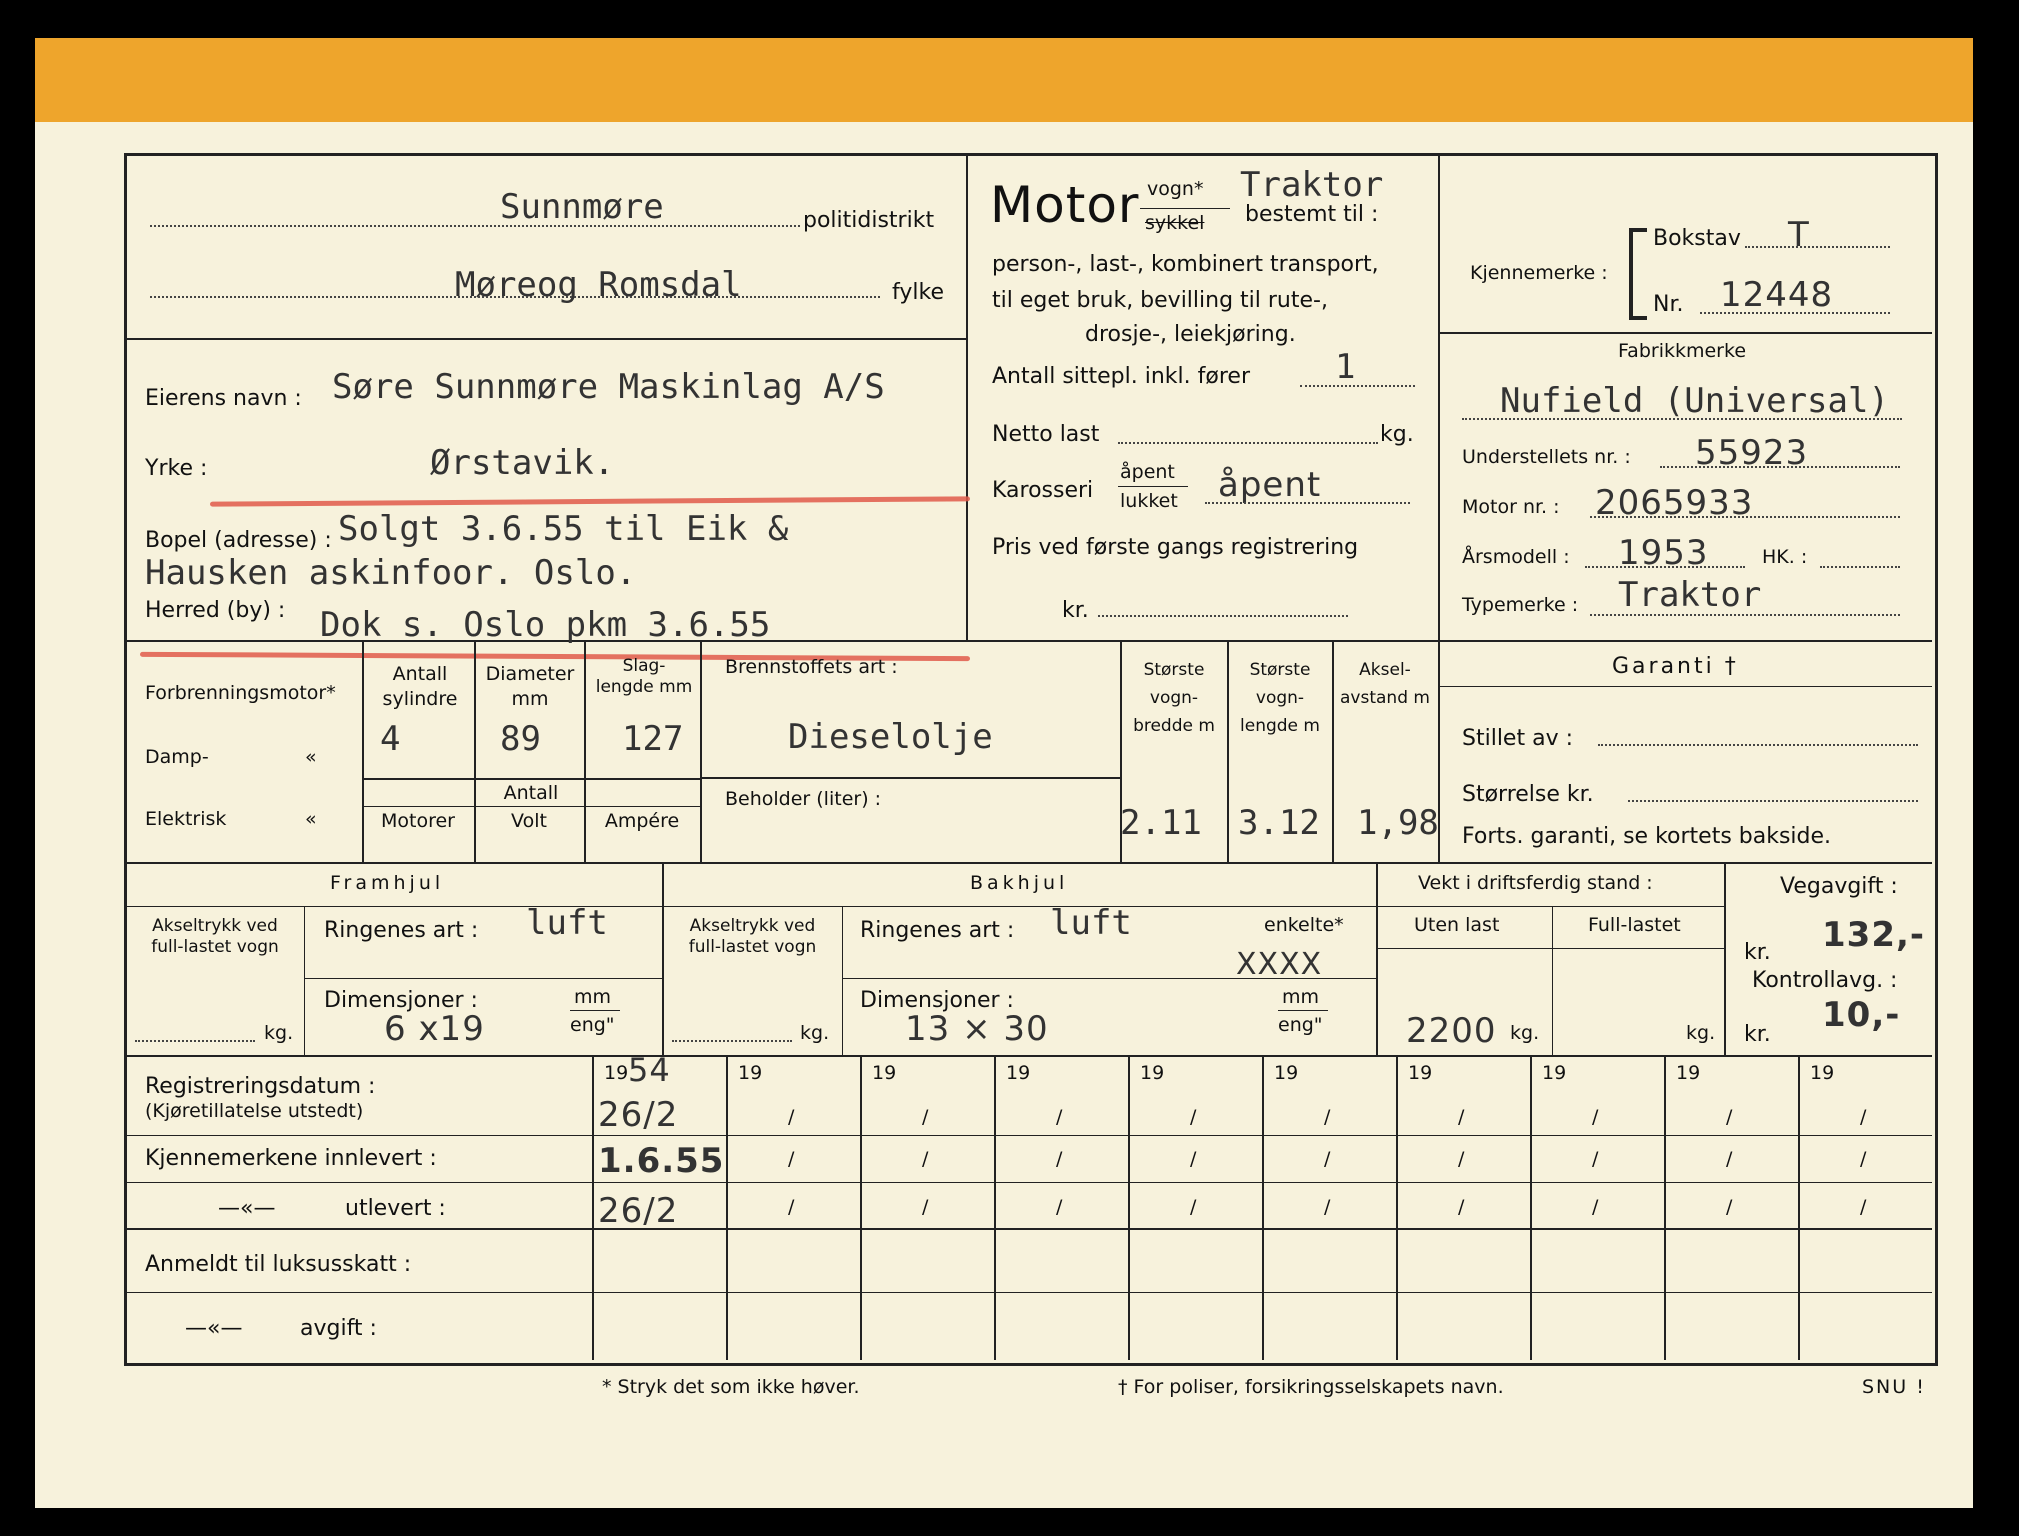  What do you see at coordinates (1777, 295) in the screenshot?
I see `nr-value: 12448` at bounding box center [1777, 295].